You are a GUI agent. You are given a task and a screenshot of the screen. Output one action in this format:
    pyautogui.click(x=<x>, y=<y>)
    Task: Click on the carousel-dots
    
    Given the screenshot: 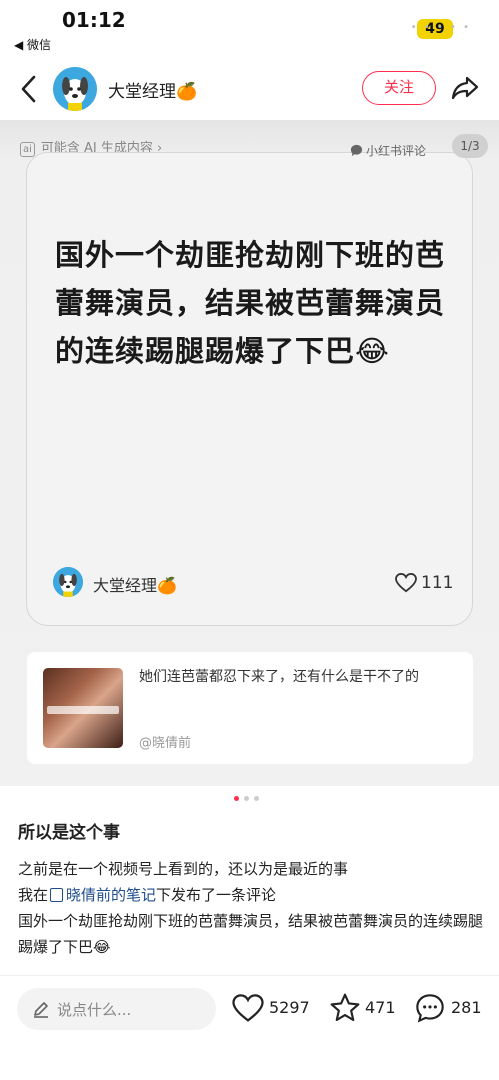 What is the action you would take?
    pyautogui.click(x=250, y=799)
    